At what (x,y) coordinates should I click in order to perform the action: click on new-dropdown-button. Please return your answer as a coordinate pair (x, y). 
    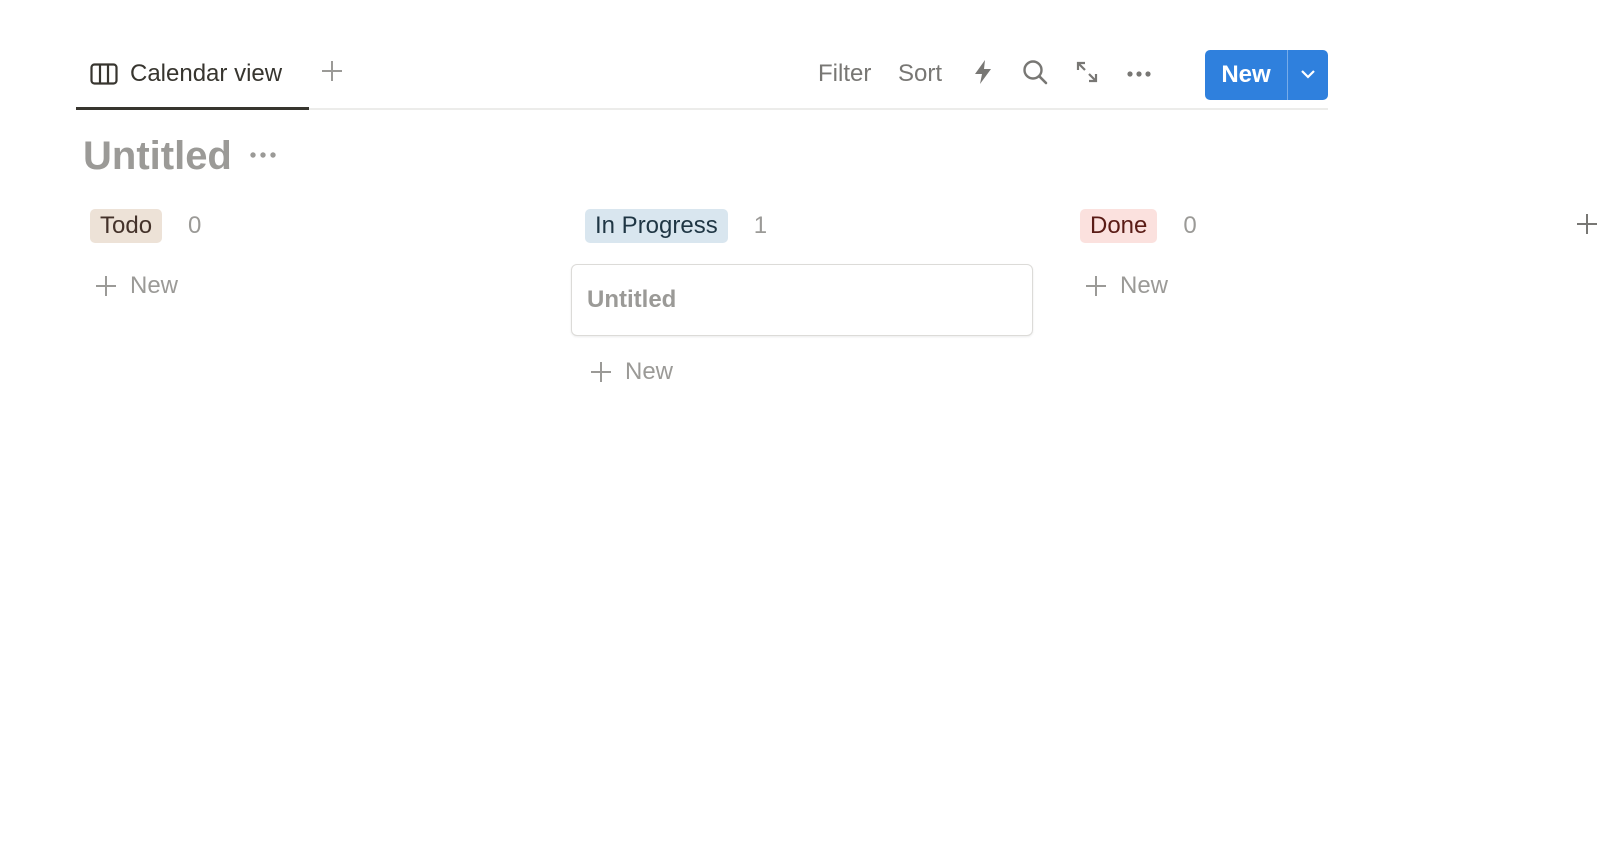
    Looking at the image, I should click on (1307, 75).